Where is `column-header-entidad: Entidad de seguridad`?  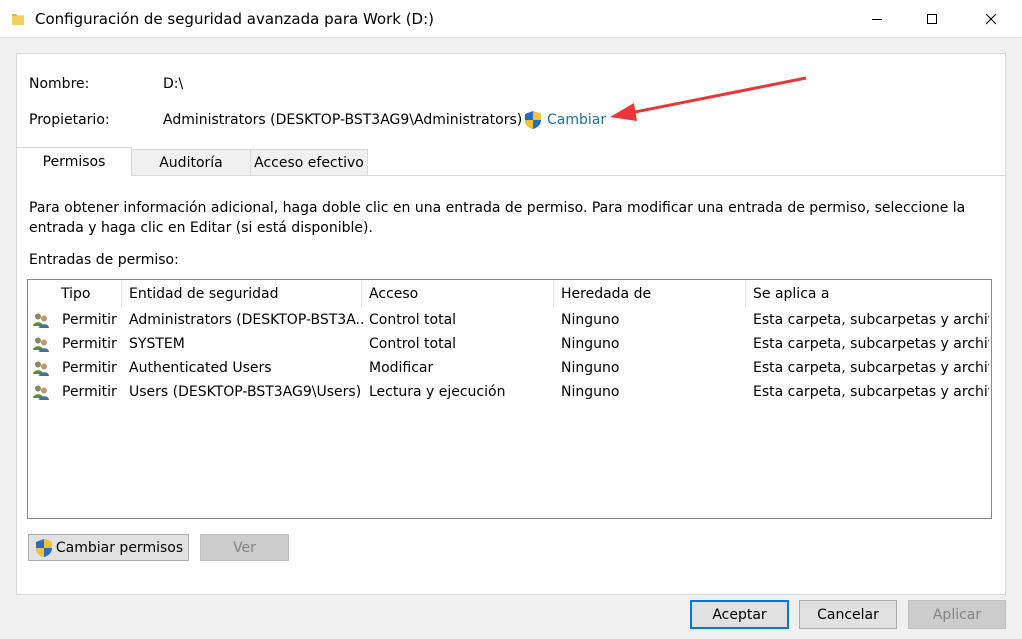
column-header-entidad: Entidad de seguridad is located at coordinates (242, 294).